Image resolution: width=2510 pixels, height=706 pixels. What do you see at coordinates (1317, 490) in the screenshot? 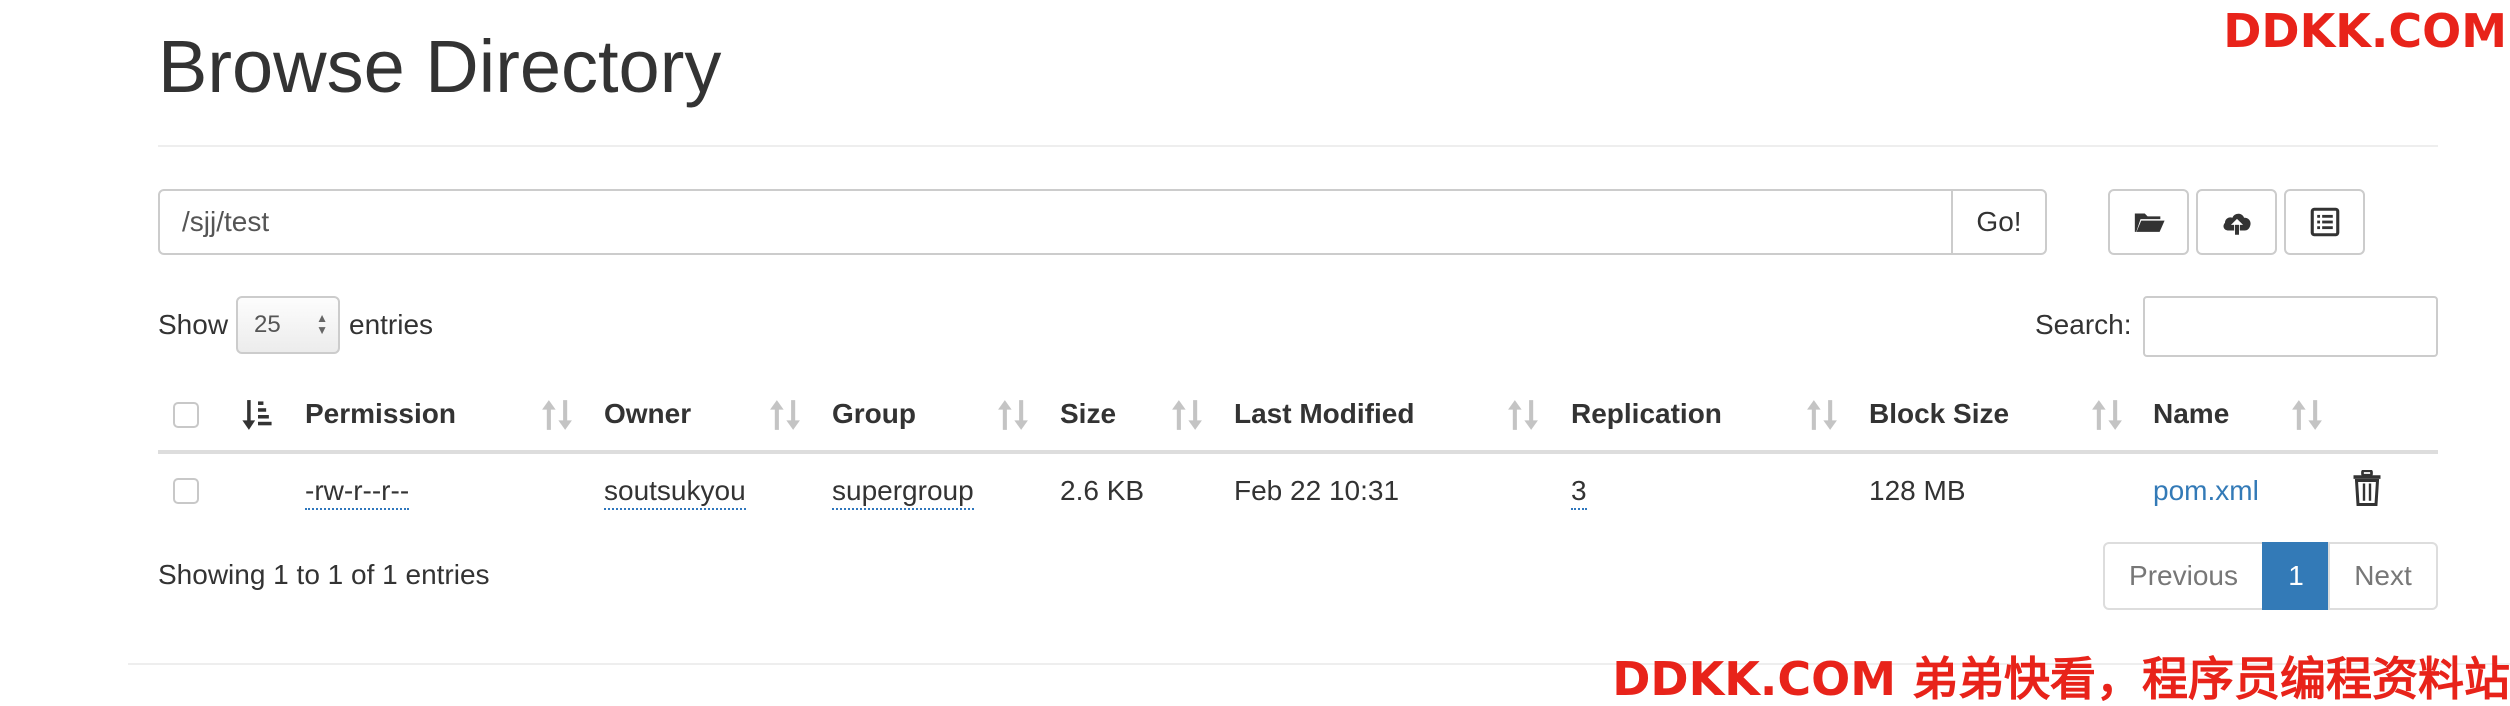
I see `cell-last-modified: Feb 22 10:31` at bounding box center [1317, 490].